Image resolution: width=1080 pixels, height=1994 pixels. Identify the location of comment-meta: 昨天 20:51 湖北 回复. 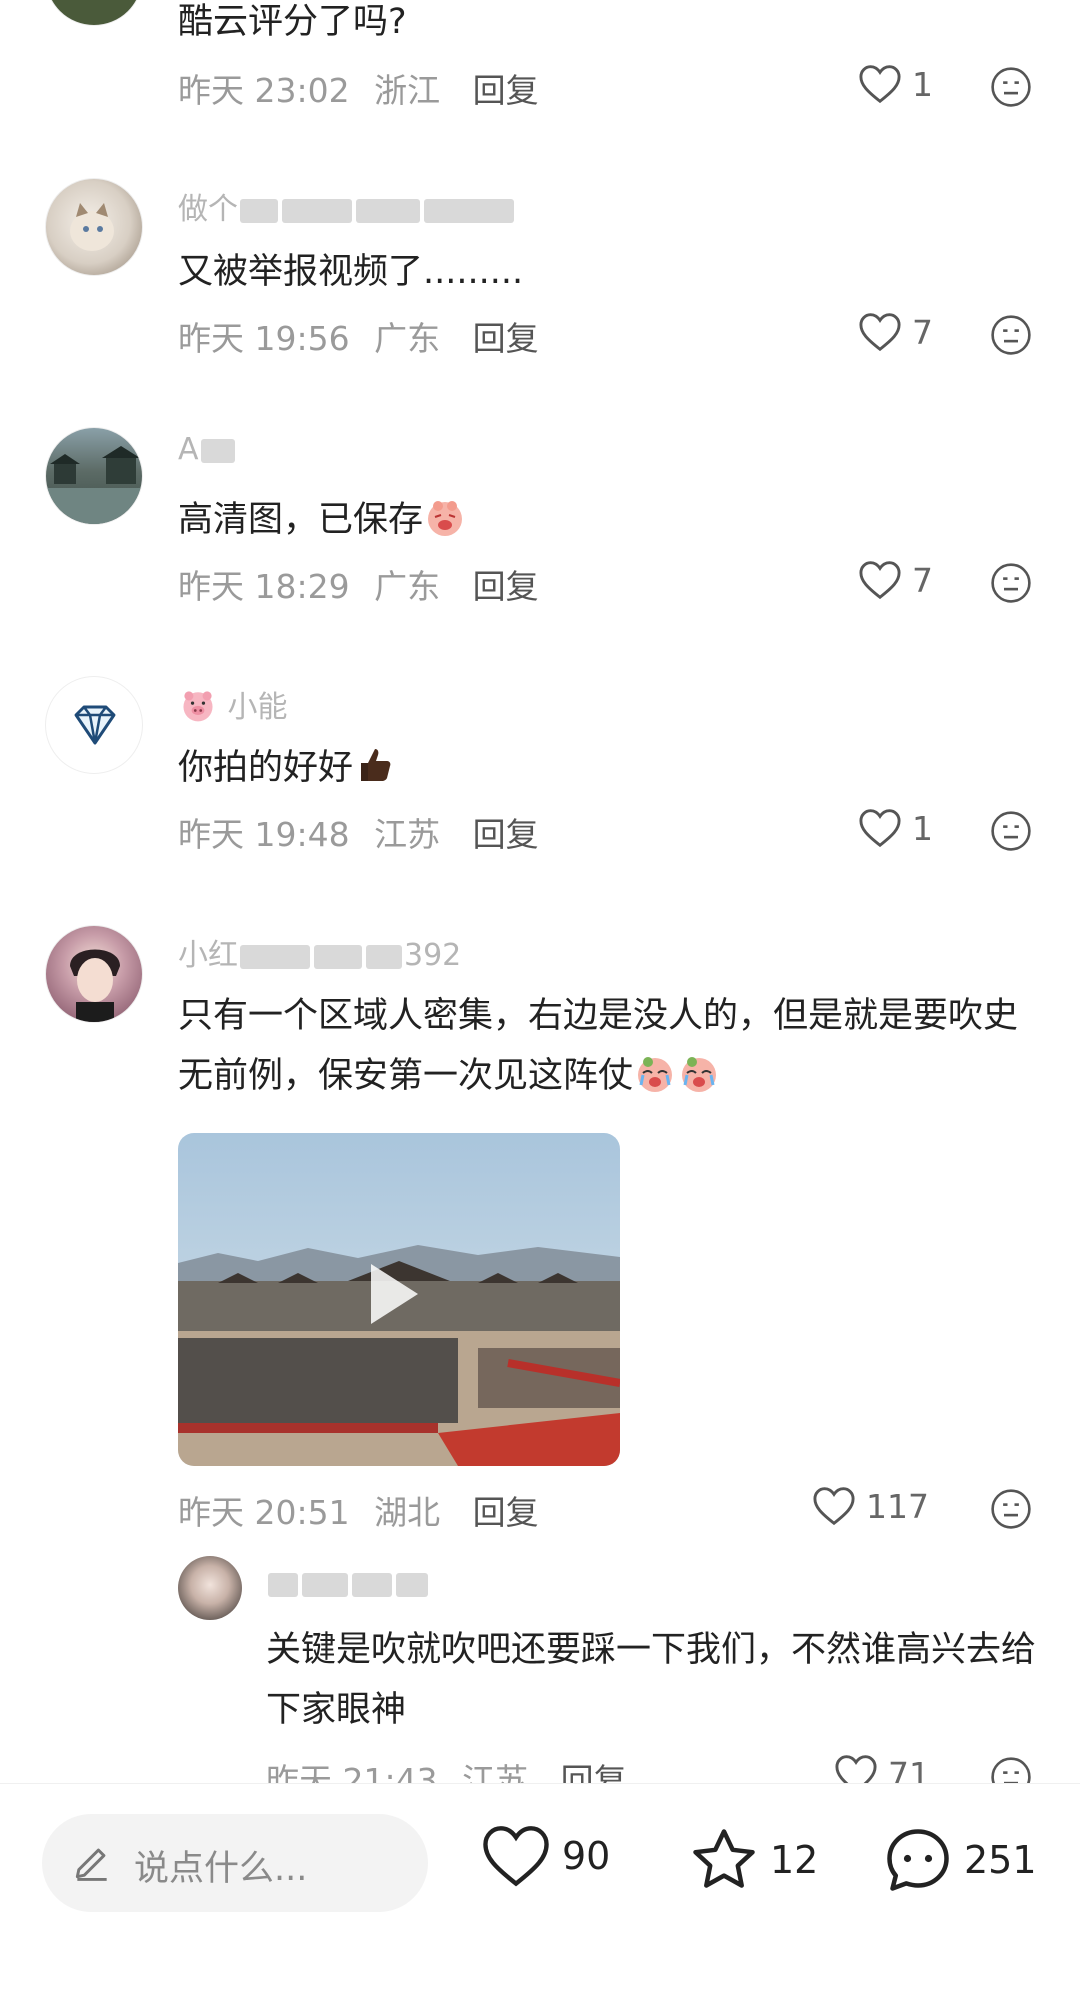
(358, 1510).